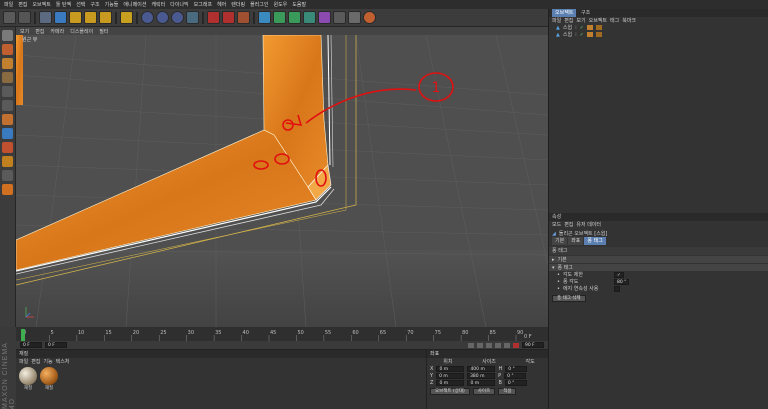  I want to click on size-select: 사이즈, so click(484, 391).